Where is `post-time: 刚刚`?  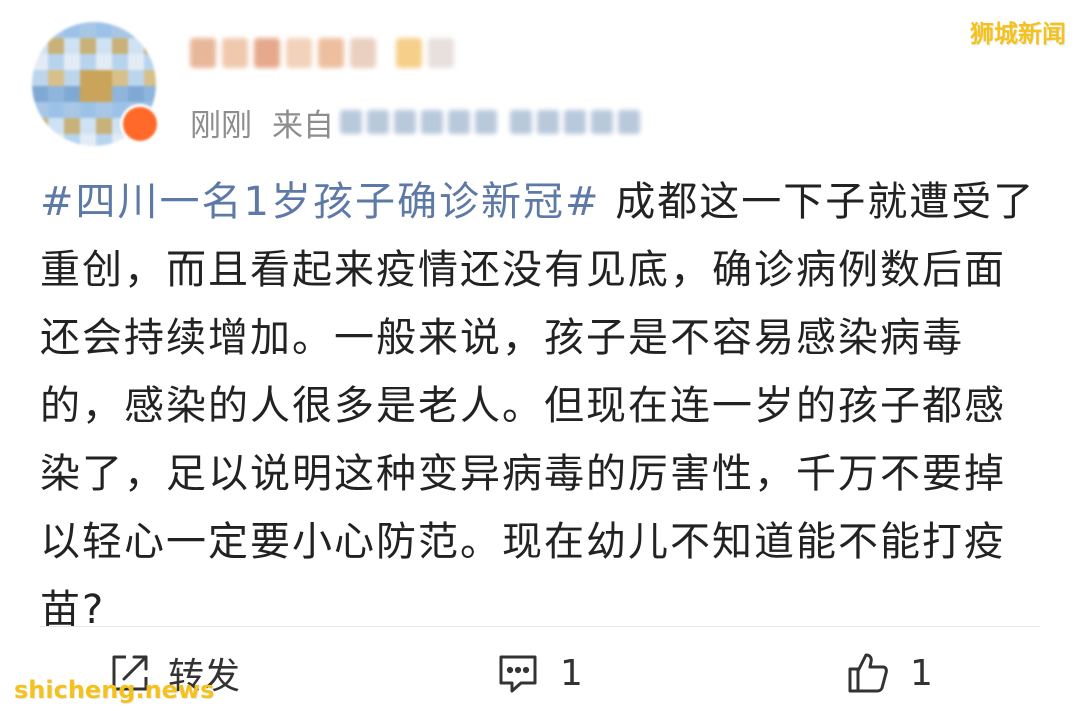
post-time: 刚刚 is located at coordinates (221, 125).